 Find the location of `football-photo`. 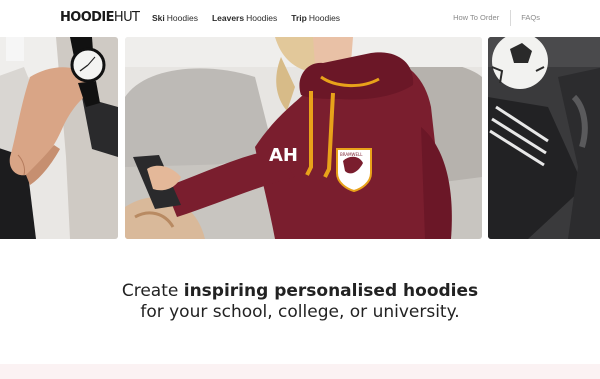

football-photo is located at coordinates (544, 138).